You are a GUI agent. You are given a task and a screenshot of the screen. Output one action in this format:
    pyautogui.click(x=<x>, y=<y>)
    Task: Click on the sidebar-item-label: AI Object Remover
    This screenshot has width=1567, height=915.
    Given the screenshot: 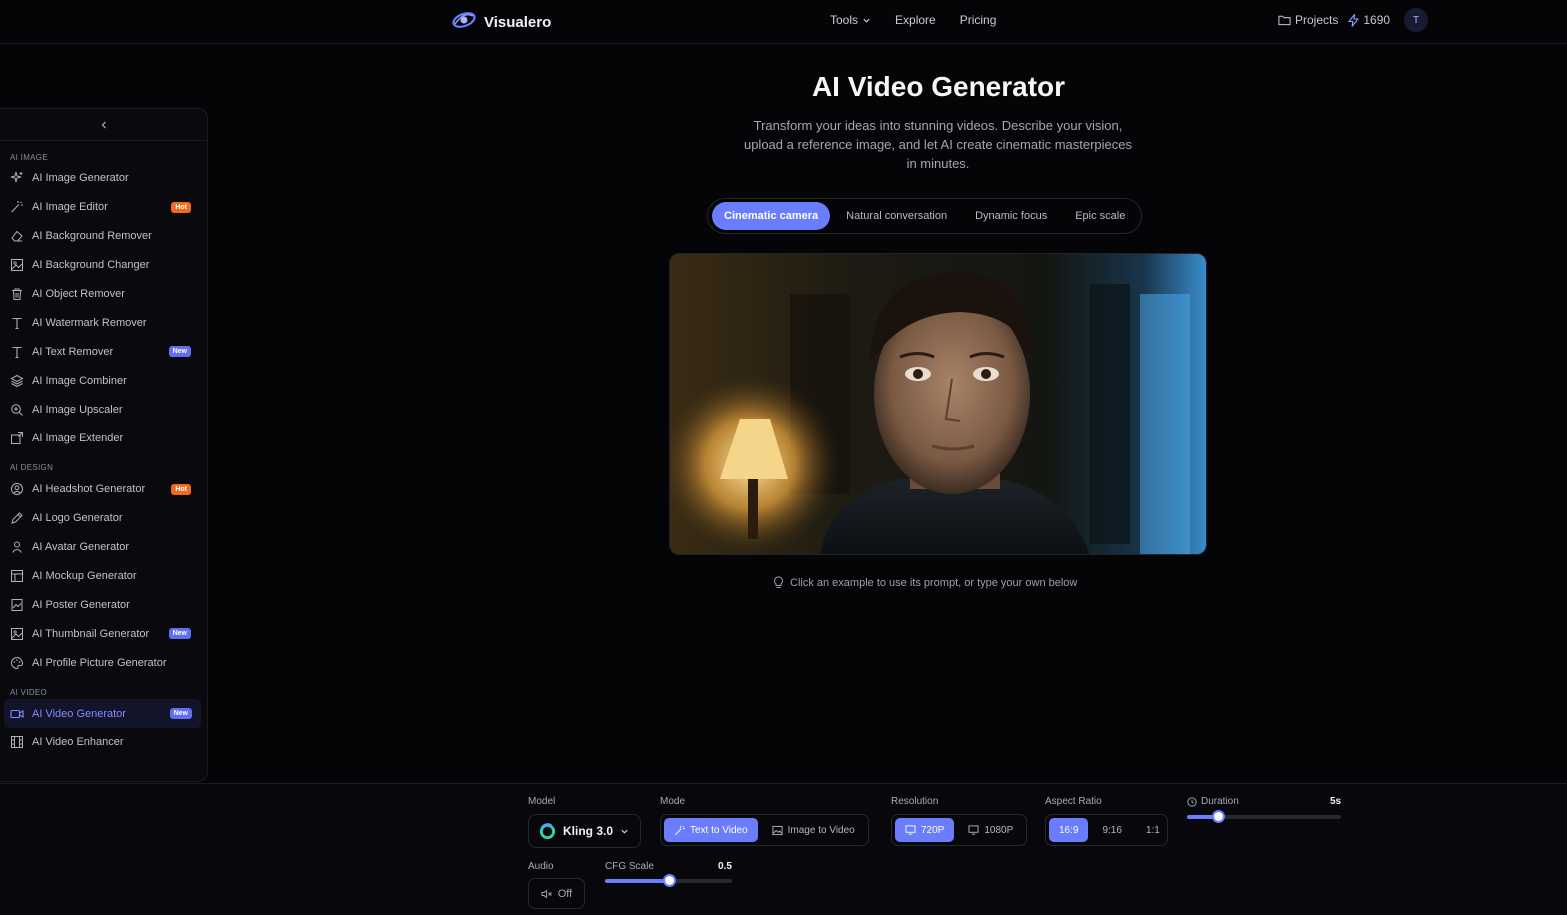 What is the action you would take?
    pyautogui.click(x=78, y=294)
    